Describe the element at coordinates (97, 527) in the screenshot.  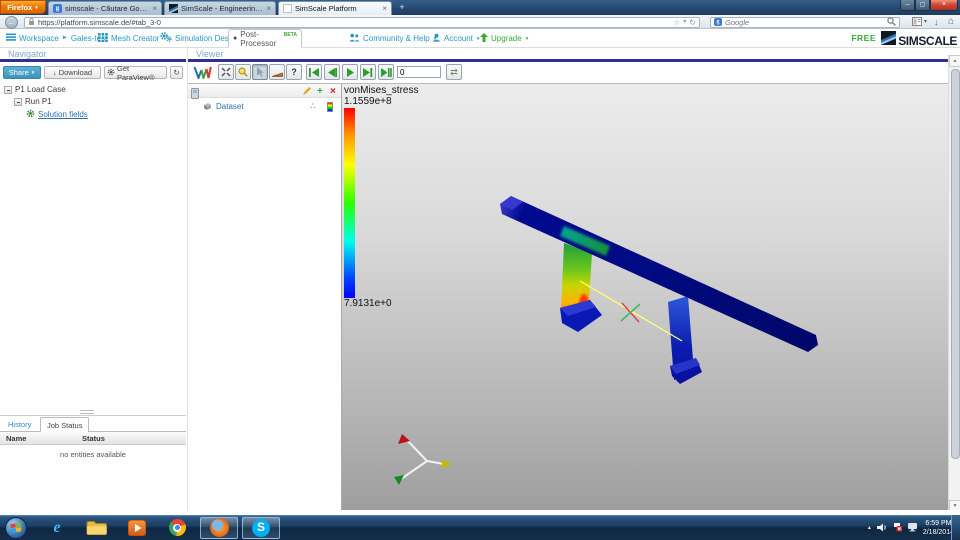
I see `taskbar-explorer-icon` at that location.